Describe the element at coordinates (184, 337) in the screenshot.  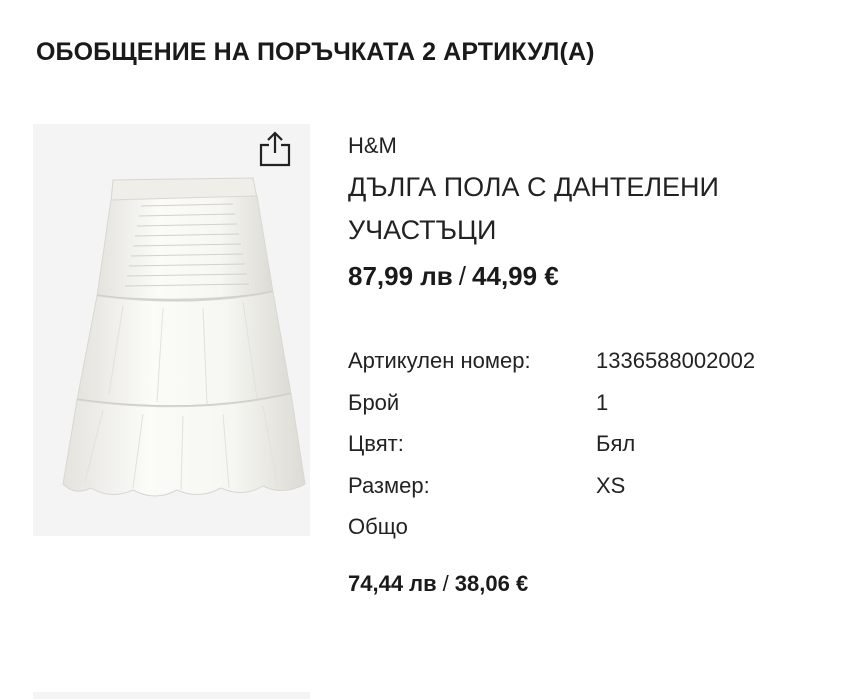
I see `skirt-image` at that location.